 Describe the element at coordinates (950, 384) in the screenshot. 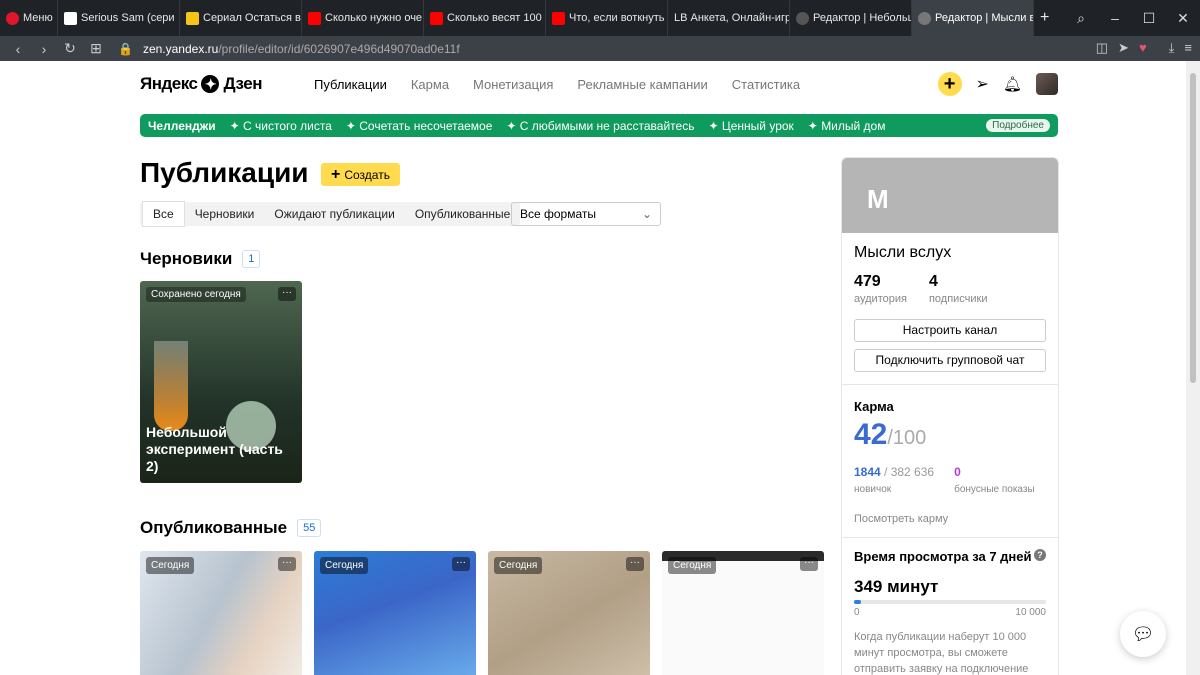

I see `divider` at that location.